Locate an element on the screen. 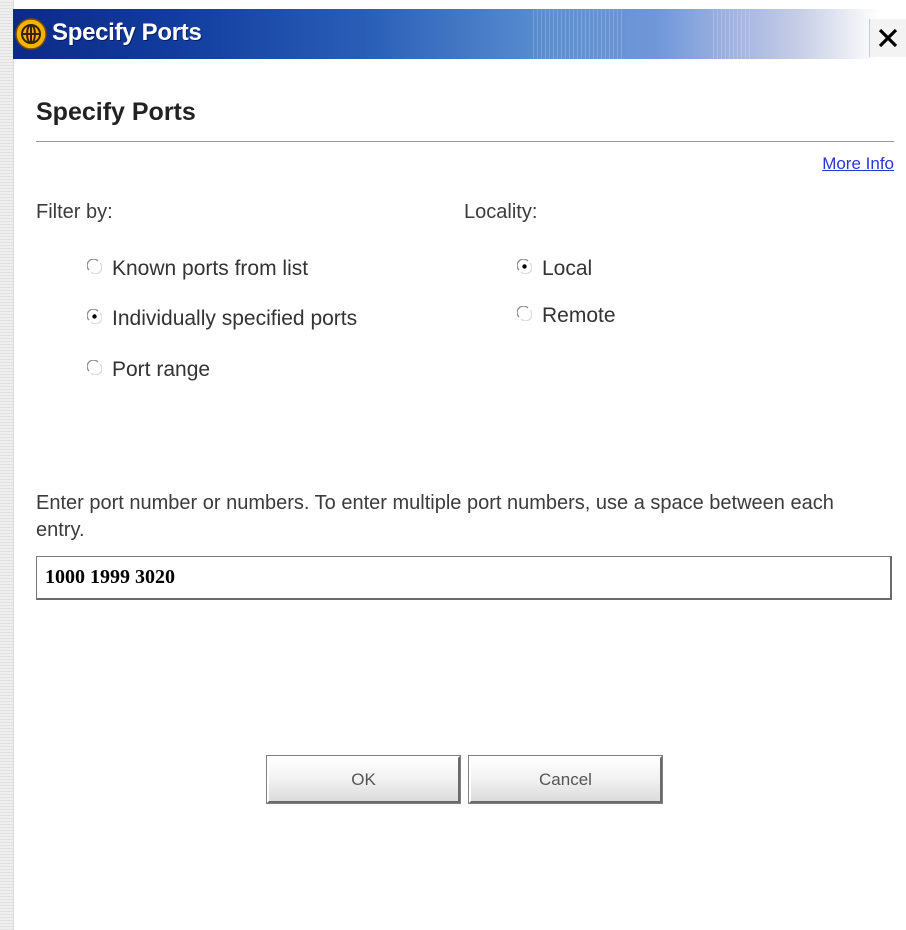 This screenshot has width=906, height=930. close-icon is located at coordinates (888, 38).